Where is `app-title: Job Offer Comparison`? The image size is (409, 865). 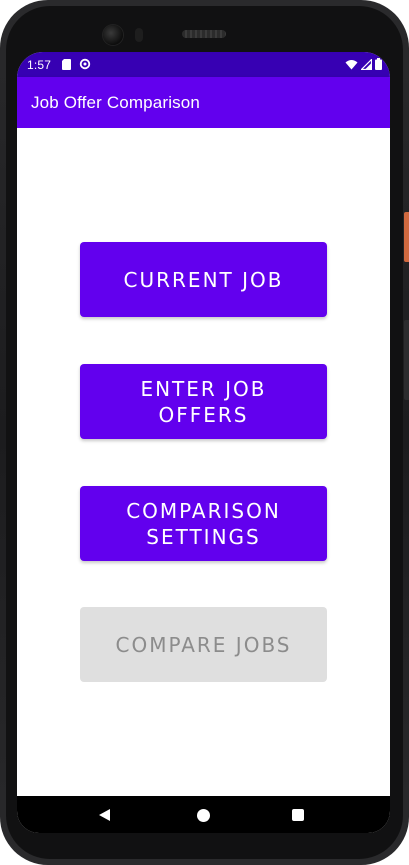 app-title: Job Offer Comparison is located at coordinates (115, 102).